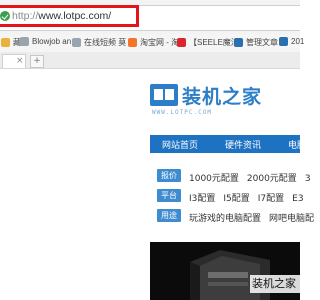  Describe the element at coordinates (160, 42) in the screenshot. I see `bookmark-label: 淘宝网 - 淘` at that location.